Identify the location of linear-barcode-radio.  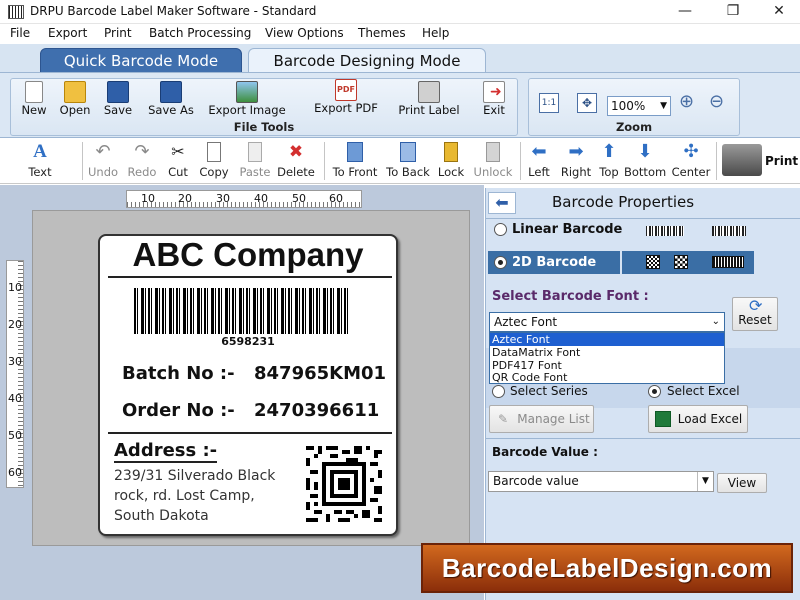
(500, 229).